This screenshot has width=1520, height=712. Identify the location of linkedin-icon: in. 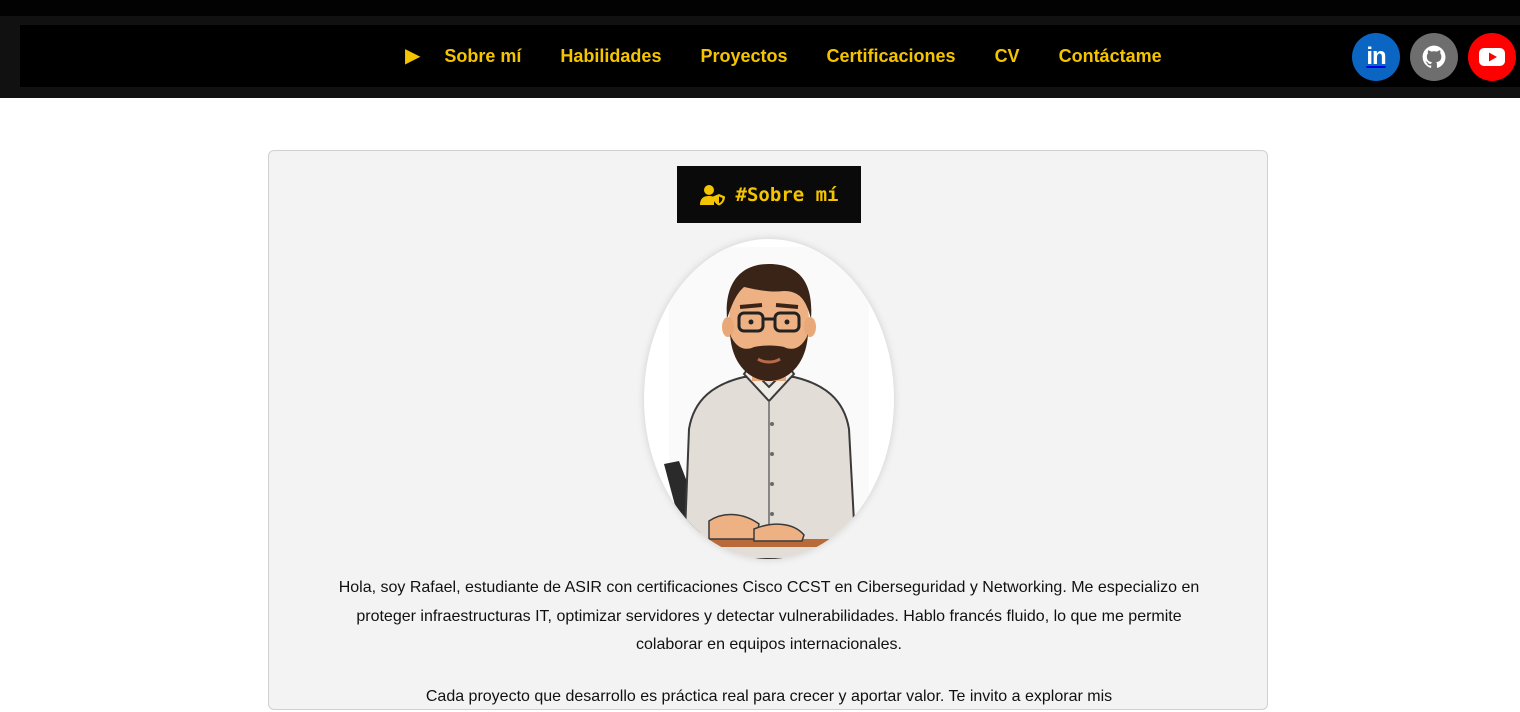
(1376, 56).